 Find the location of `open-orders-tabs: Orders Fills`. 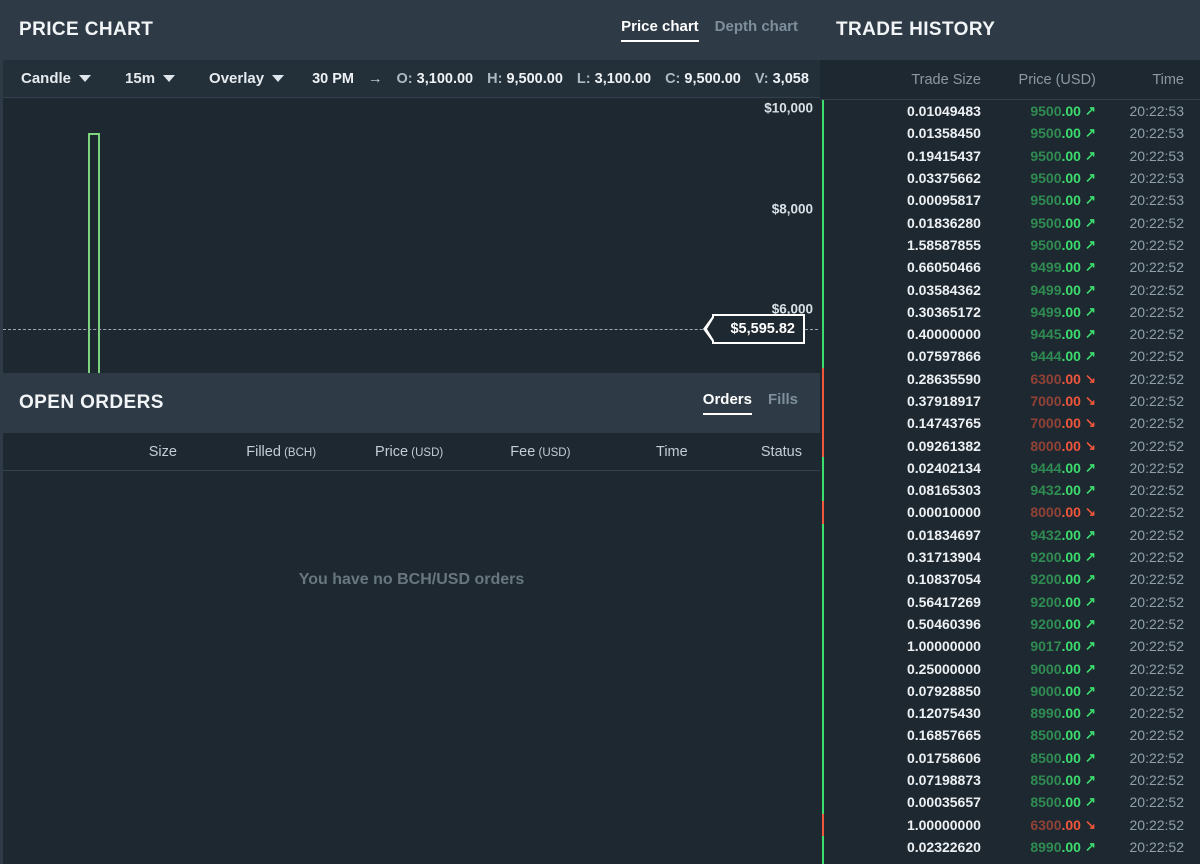

open-orders-tabs: Orders Fills is located at coordinates (753, 403).